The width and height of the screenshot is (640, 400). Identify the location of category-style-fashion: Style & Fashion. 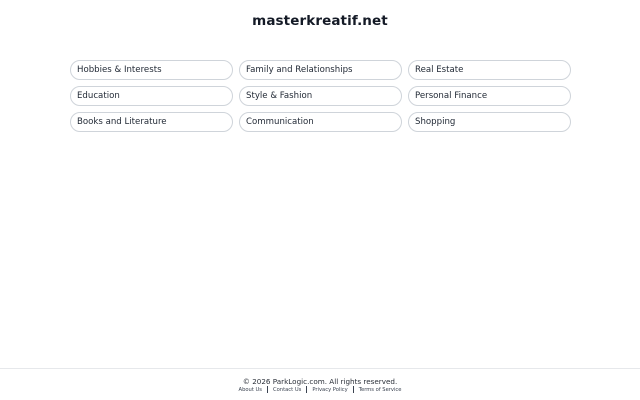
(320, 96).